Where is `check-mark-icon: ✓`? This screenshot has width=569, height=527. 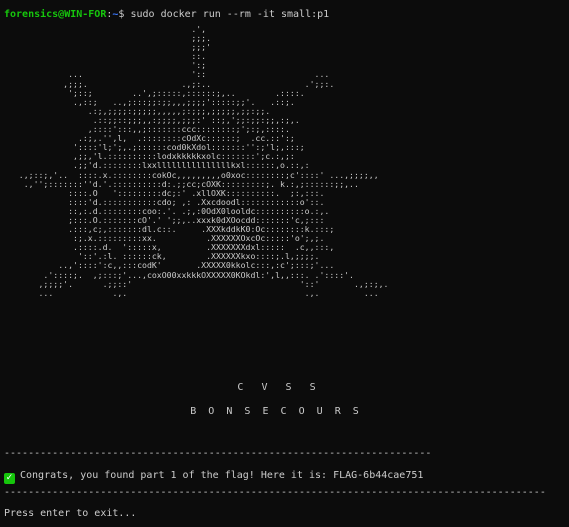 check-mark-icon: ✓ is located at coordinates (9, 478).